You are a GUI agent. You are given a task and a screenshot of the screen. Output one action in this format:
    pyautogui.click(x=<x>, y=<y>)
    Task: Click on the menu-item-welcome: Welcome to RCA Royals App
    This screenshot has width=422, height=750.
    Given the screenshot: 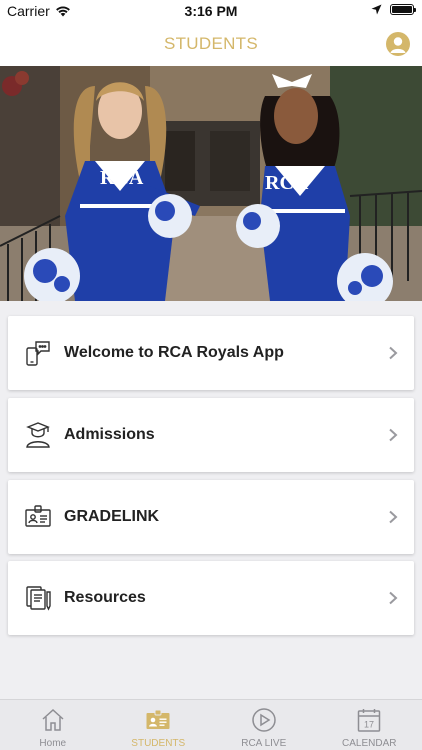 What is the action you would take?
    pyautogui.click(x=211, y=353)
    